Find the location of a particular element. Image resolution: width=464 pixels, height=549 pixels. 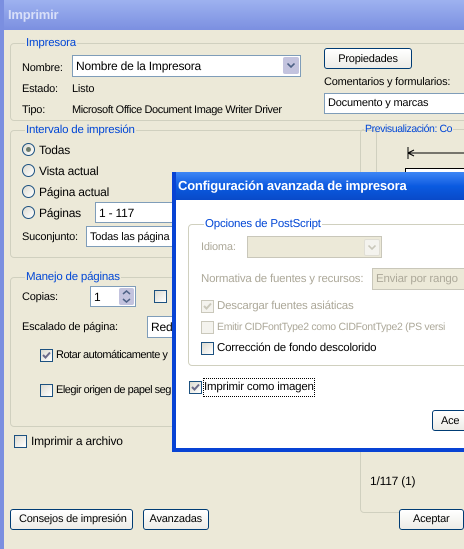

field-label: Escalado de página: is located at coordinates (70, 327).